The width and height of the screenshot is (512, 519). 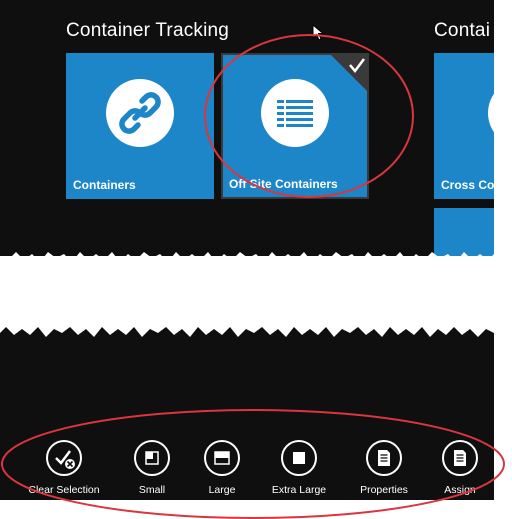 What do you see at coordinates (460, 490) in the screenshot?
I see `assign-label: Assign` at bounding box center [460, 490].